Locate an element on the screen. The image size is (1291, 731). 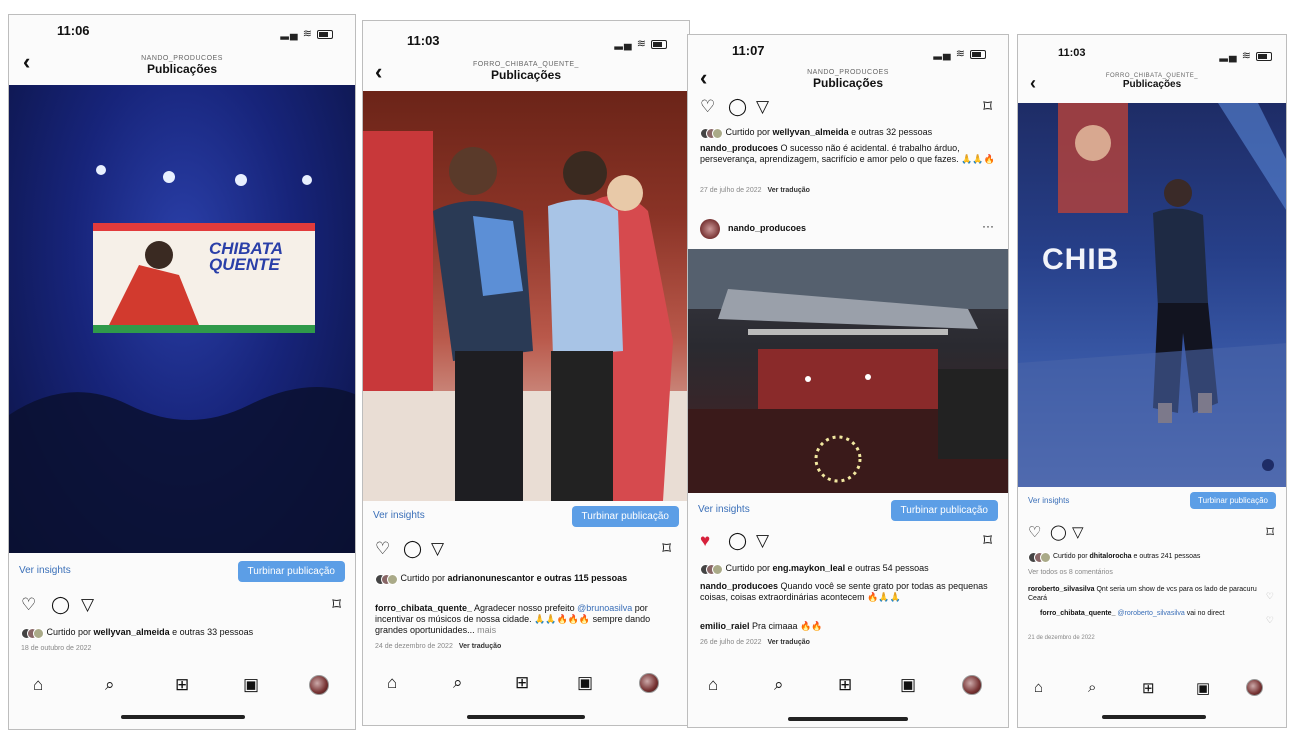
liker-username: eng.maykon_leal is located at coordinates (809, 568).